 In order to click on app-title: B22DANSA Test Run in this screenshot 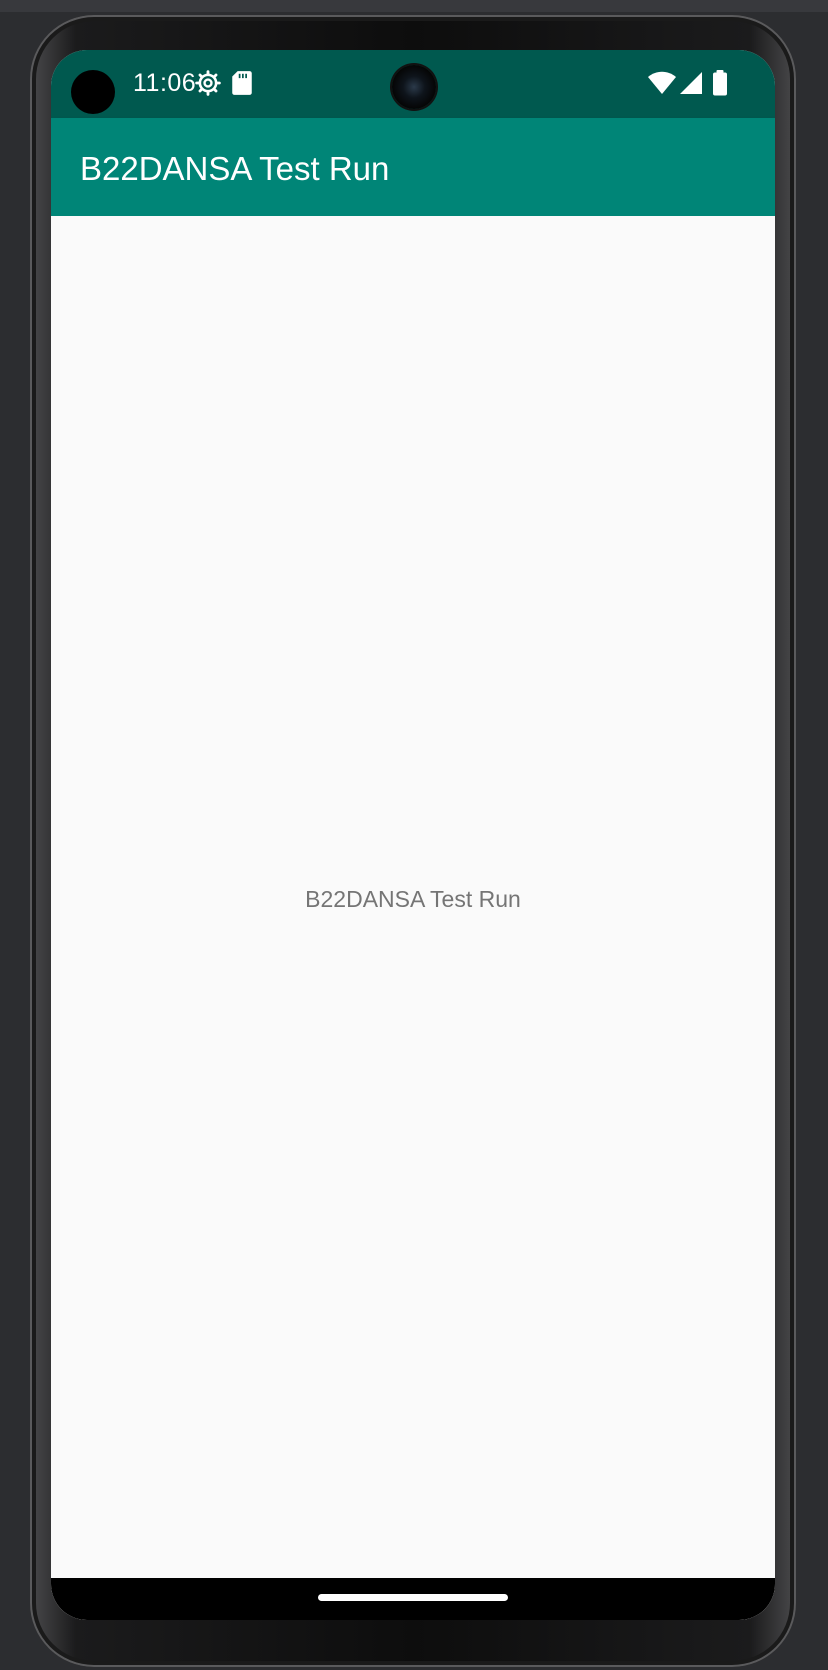, I will do `click(235, 168)`.